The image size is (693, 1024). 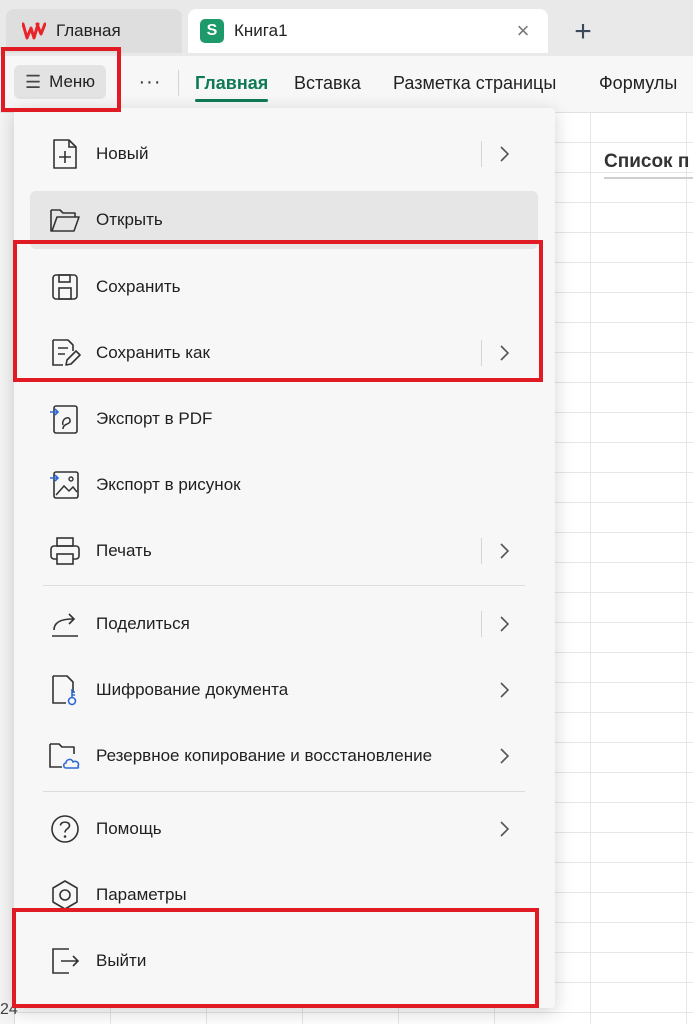 I want to click on export-image-icon, so click(x=65, y=485).